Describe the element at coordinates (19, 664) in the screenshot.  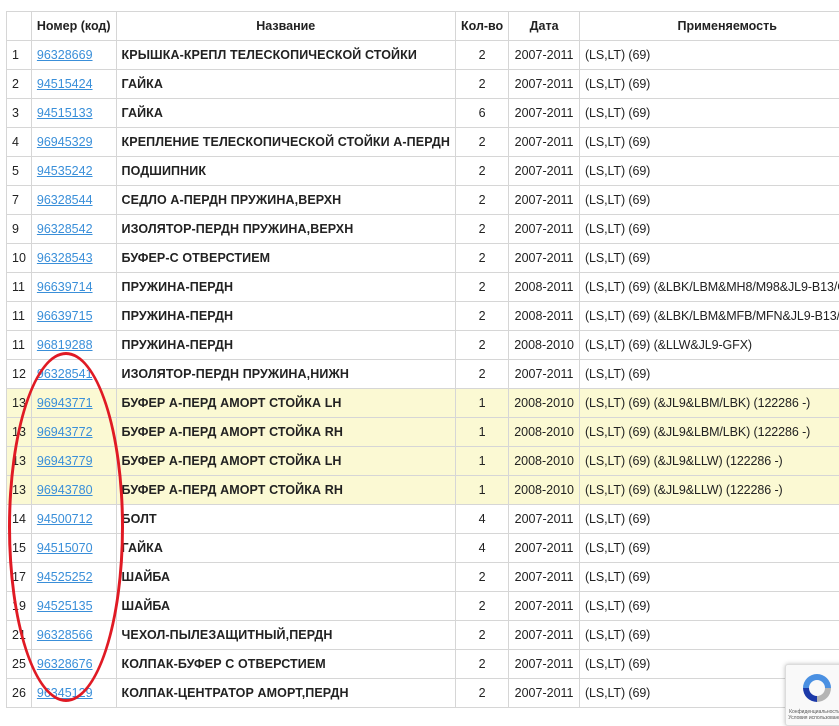
I see `row-index: 25` at that location.